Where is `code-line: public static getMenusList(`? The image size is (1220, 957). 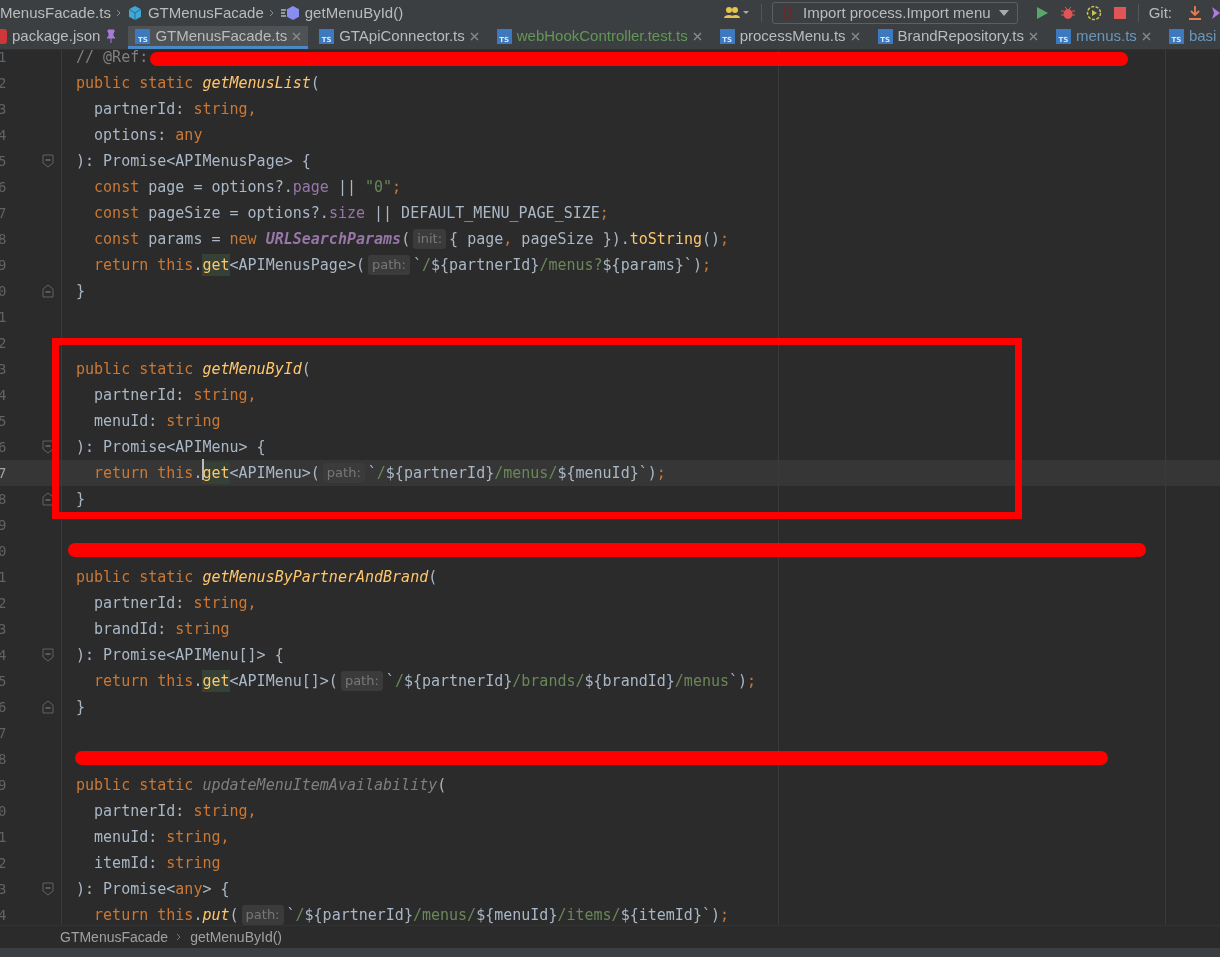
code-line: public static getMenusList( is located at coordinates (198, 83).